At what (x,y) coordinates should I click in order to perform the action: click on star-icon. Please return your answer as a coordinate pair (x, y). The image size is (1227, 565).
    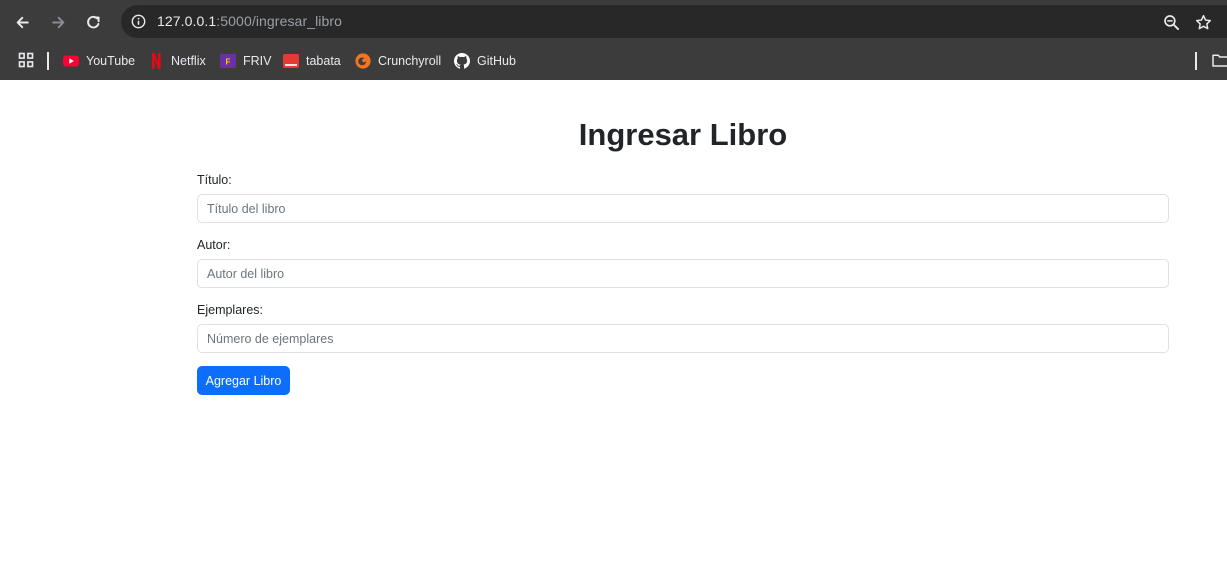
    Looking at the image, I should click on (1203, 21).